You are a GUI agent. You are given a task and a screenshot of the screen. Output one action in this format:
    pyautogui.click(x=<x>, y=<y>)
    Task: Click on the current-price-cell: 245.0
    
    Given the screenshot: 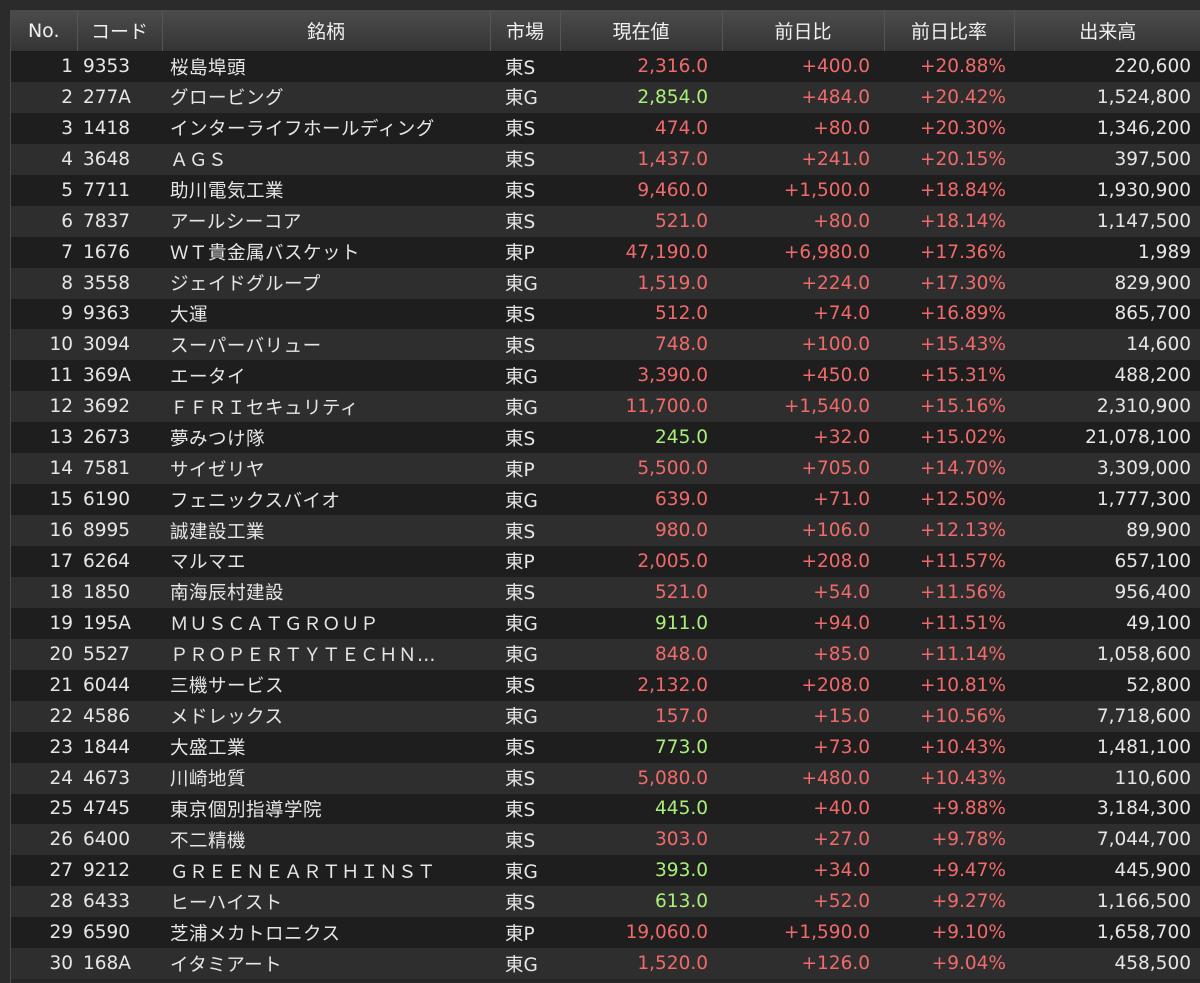 What is the action you would take?
    pyautogui.click(x=681, y=438)
    